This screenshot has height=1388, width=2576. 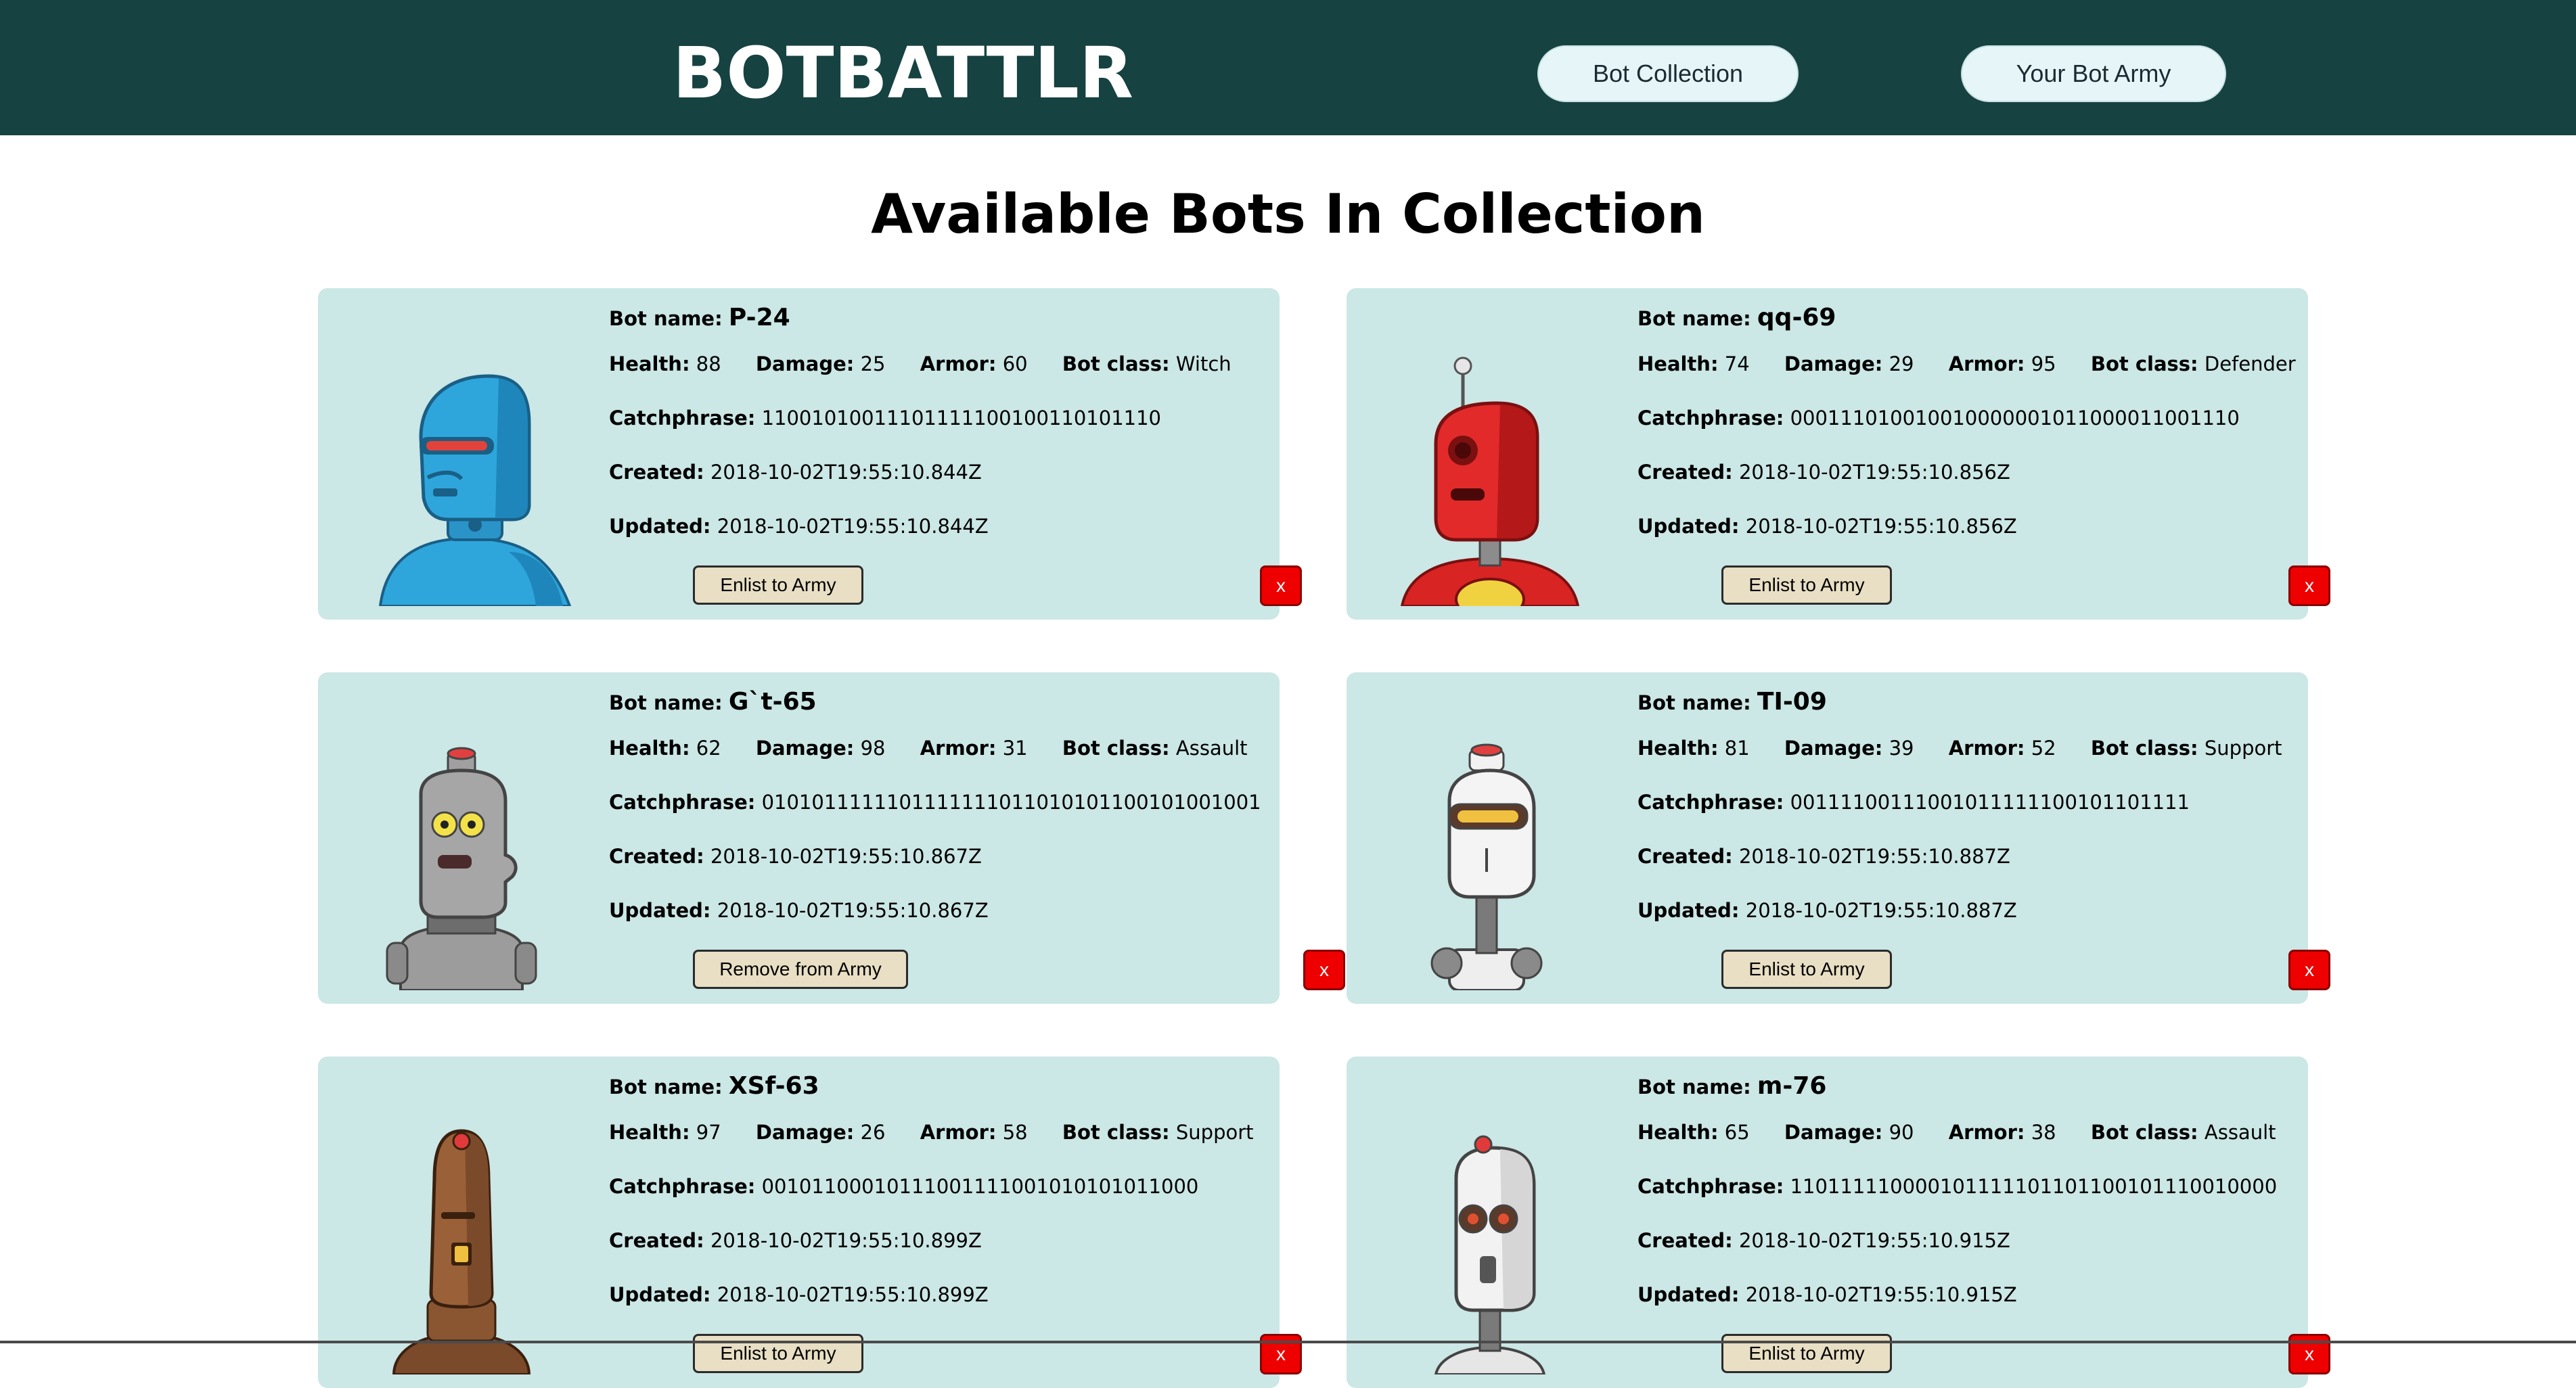 What do you see at coordinates (2093, 73) in the screenshot?
I see `your-bot-army-button: Your Bot Army` at bounding box center [2093, 73].